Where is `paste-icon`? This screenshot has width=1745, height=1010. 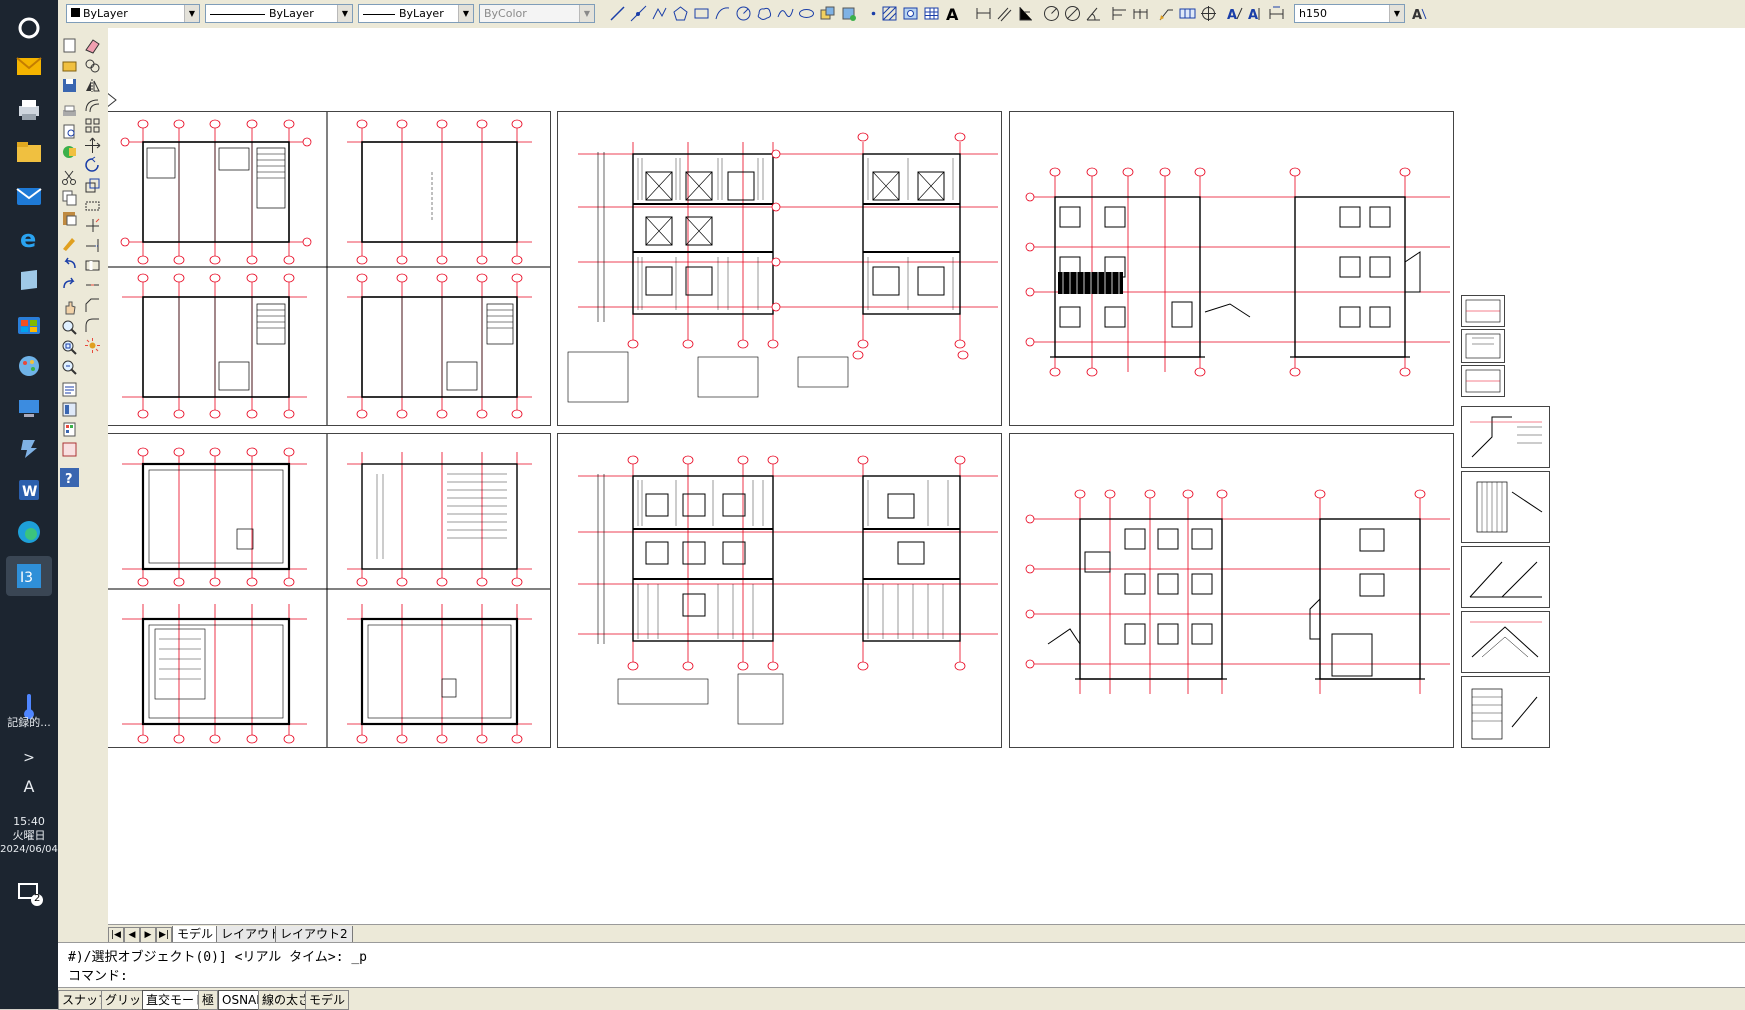
paste-icon is located at coordinates (69, 217).